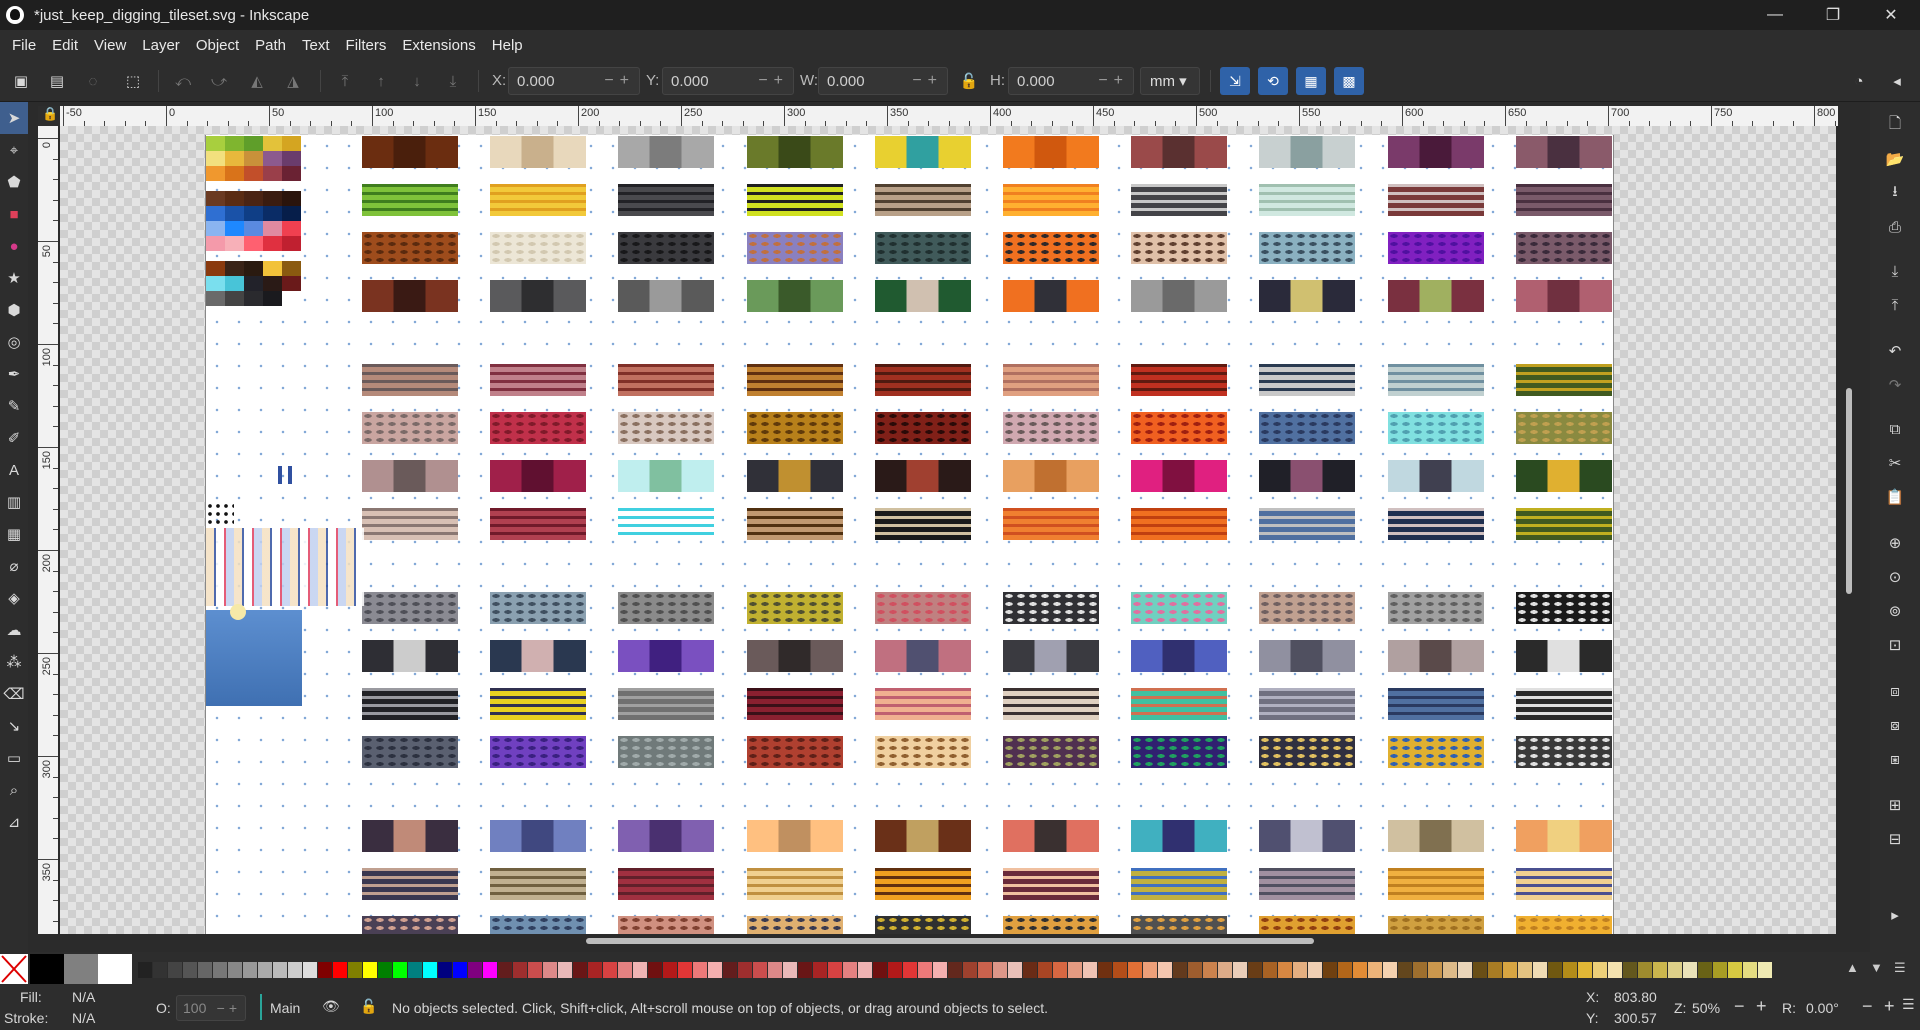 The image size is (1920, 1030). I want to click on import-icon: ⤓, so click(1895, 271).